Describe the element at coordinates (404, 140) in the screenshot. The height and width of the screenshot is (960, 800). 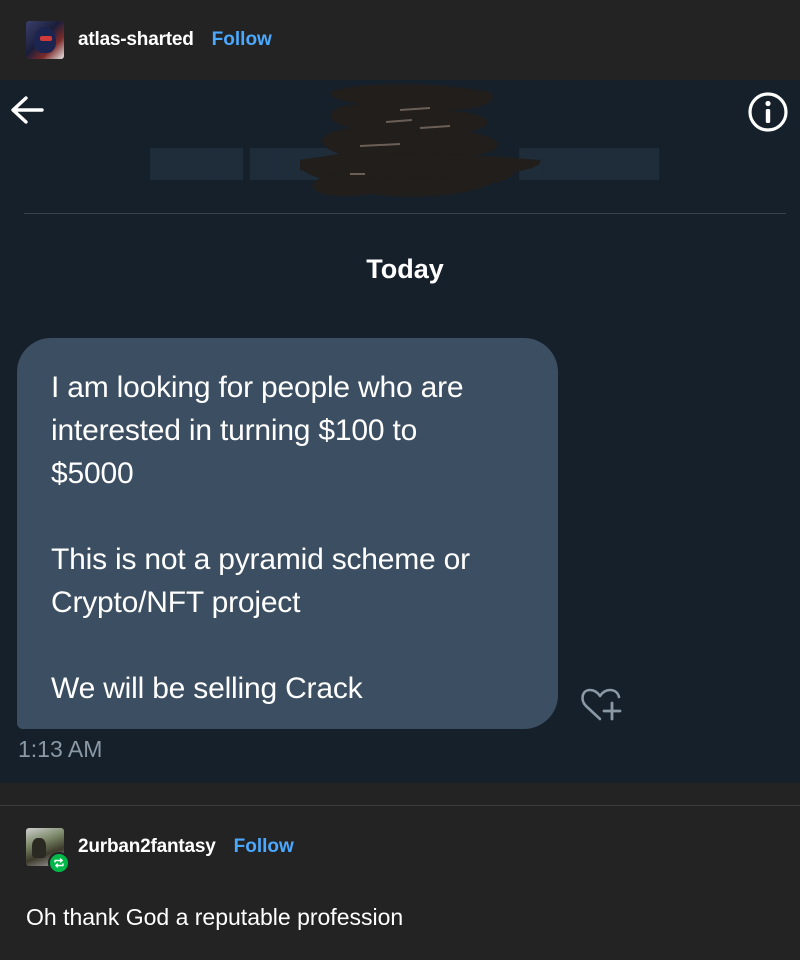
I see `redacted-conversation-header: ▇▇▇▇ ▇▇▇▇▇ ▇▇▇▇▇▇` at that location.